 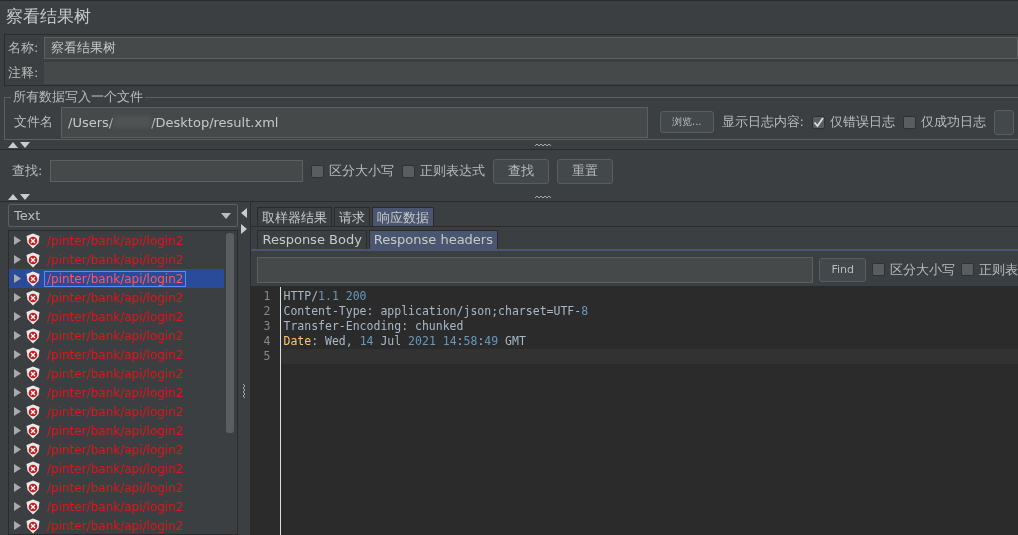 What do you see at coordinates (352, 216) in the screenshot?
I see `tab: 请求` at bounding box center [352, 216].